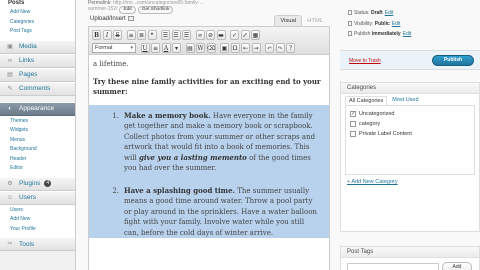  I want to click on fullscreen-button: ⤢, so click(245, 35).